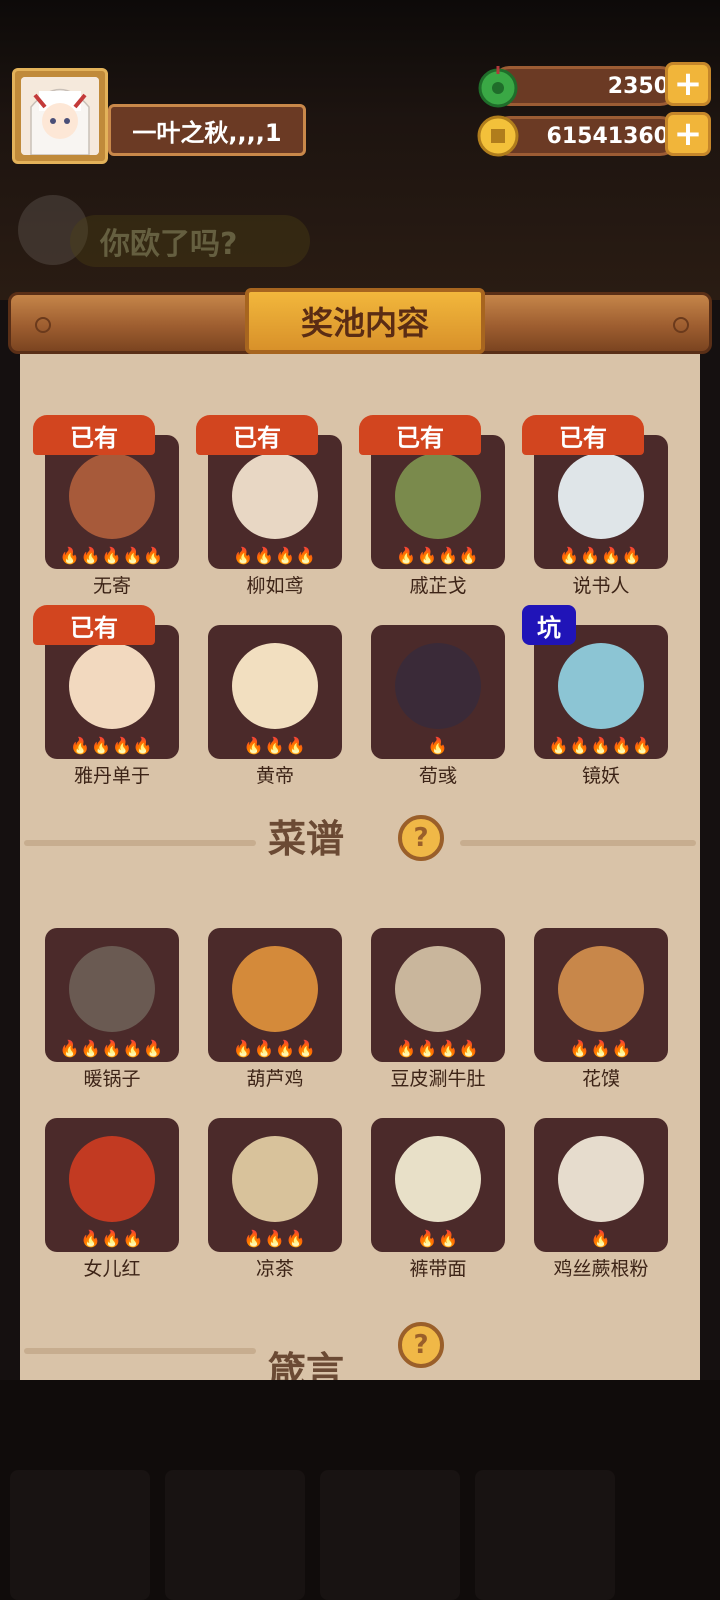  Describe the element at coordinates (60, 116) in the screenshot. I see `avatar` at that location.